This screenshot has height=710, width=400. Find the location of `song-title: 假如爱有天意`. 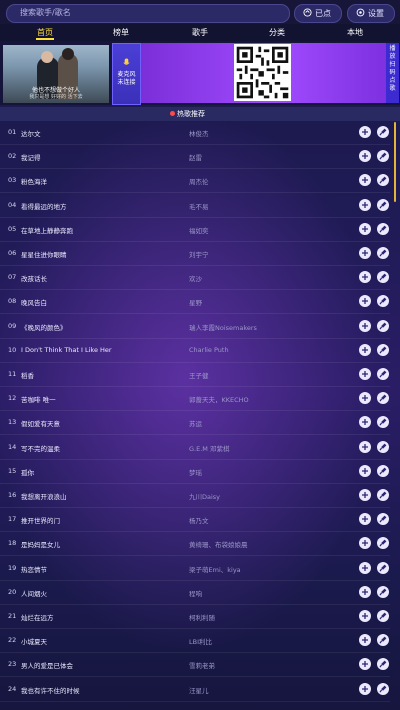

song-title: 假如爱有天意 is located at coordinates (40, 423).